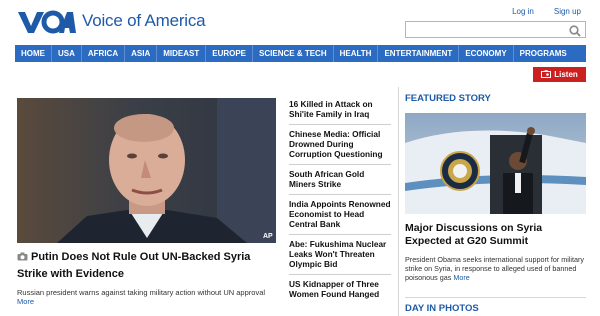 Image resolution: width=600 pixels, height=316 pixels. I want to click on nav-economy: ECONOMY, so click(486, 53).